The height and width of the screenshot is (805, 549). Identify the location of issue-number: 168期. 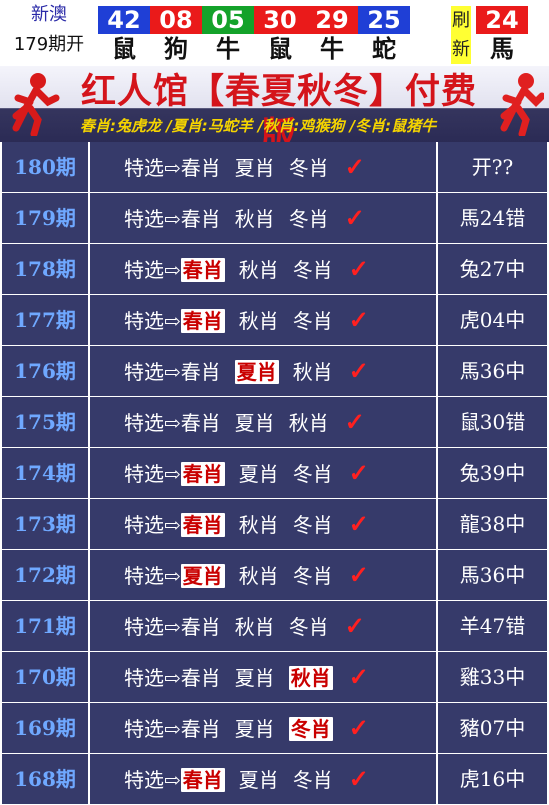
(45, 779).